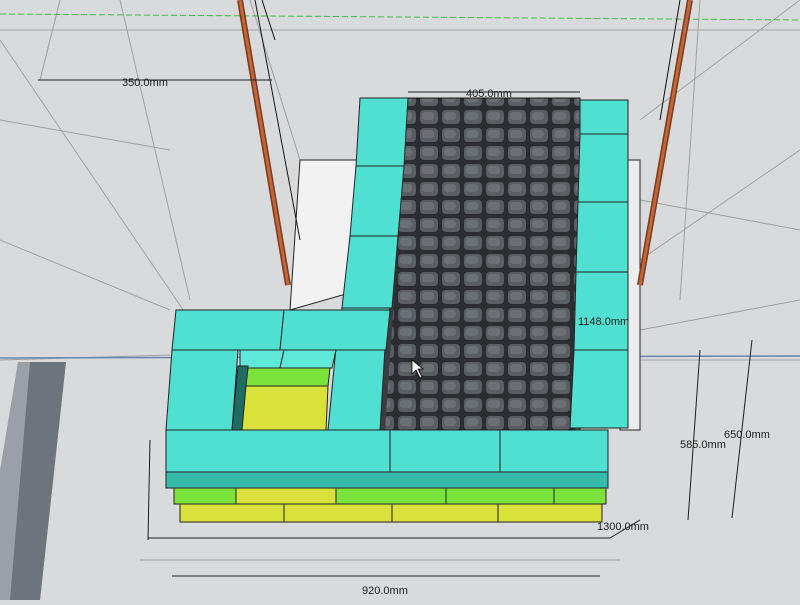  Describe the element at coordinates (387, 459) in the screenshot. I see `front-cyan-row` at that location.